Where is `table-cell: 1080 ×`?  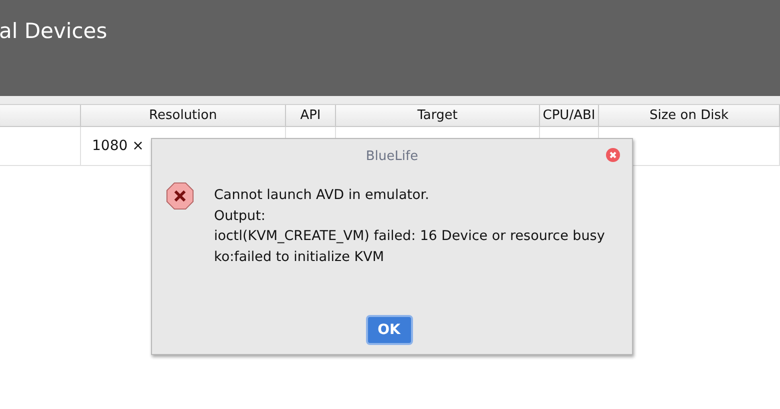 table-cell: 1080 × is located at coordinates (118, 146).